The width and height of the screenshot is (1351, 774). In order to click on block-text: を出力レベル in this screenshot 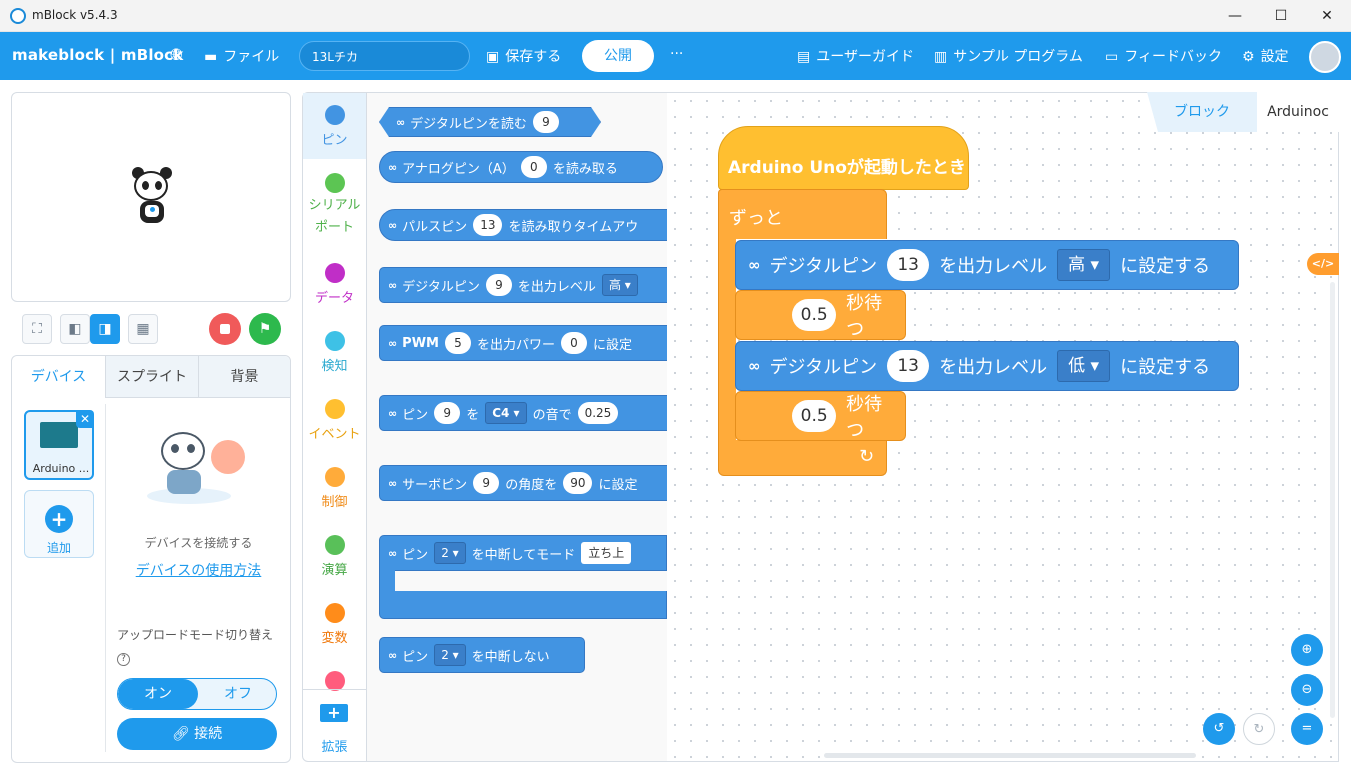, I will do `click(993, 266)`.